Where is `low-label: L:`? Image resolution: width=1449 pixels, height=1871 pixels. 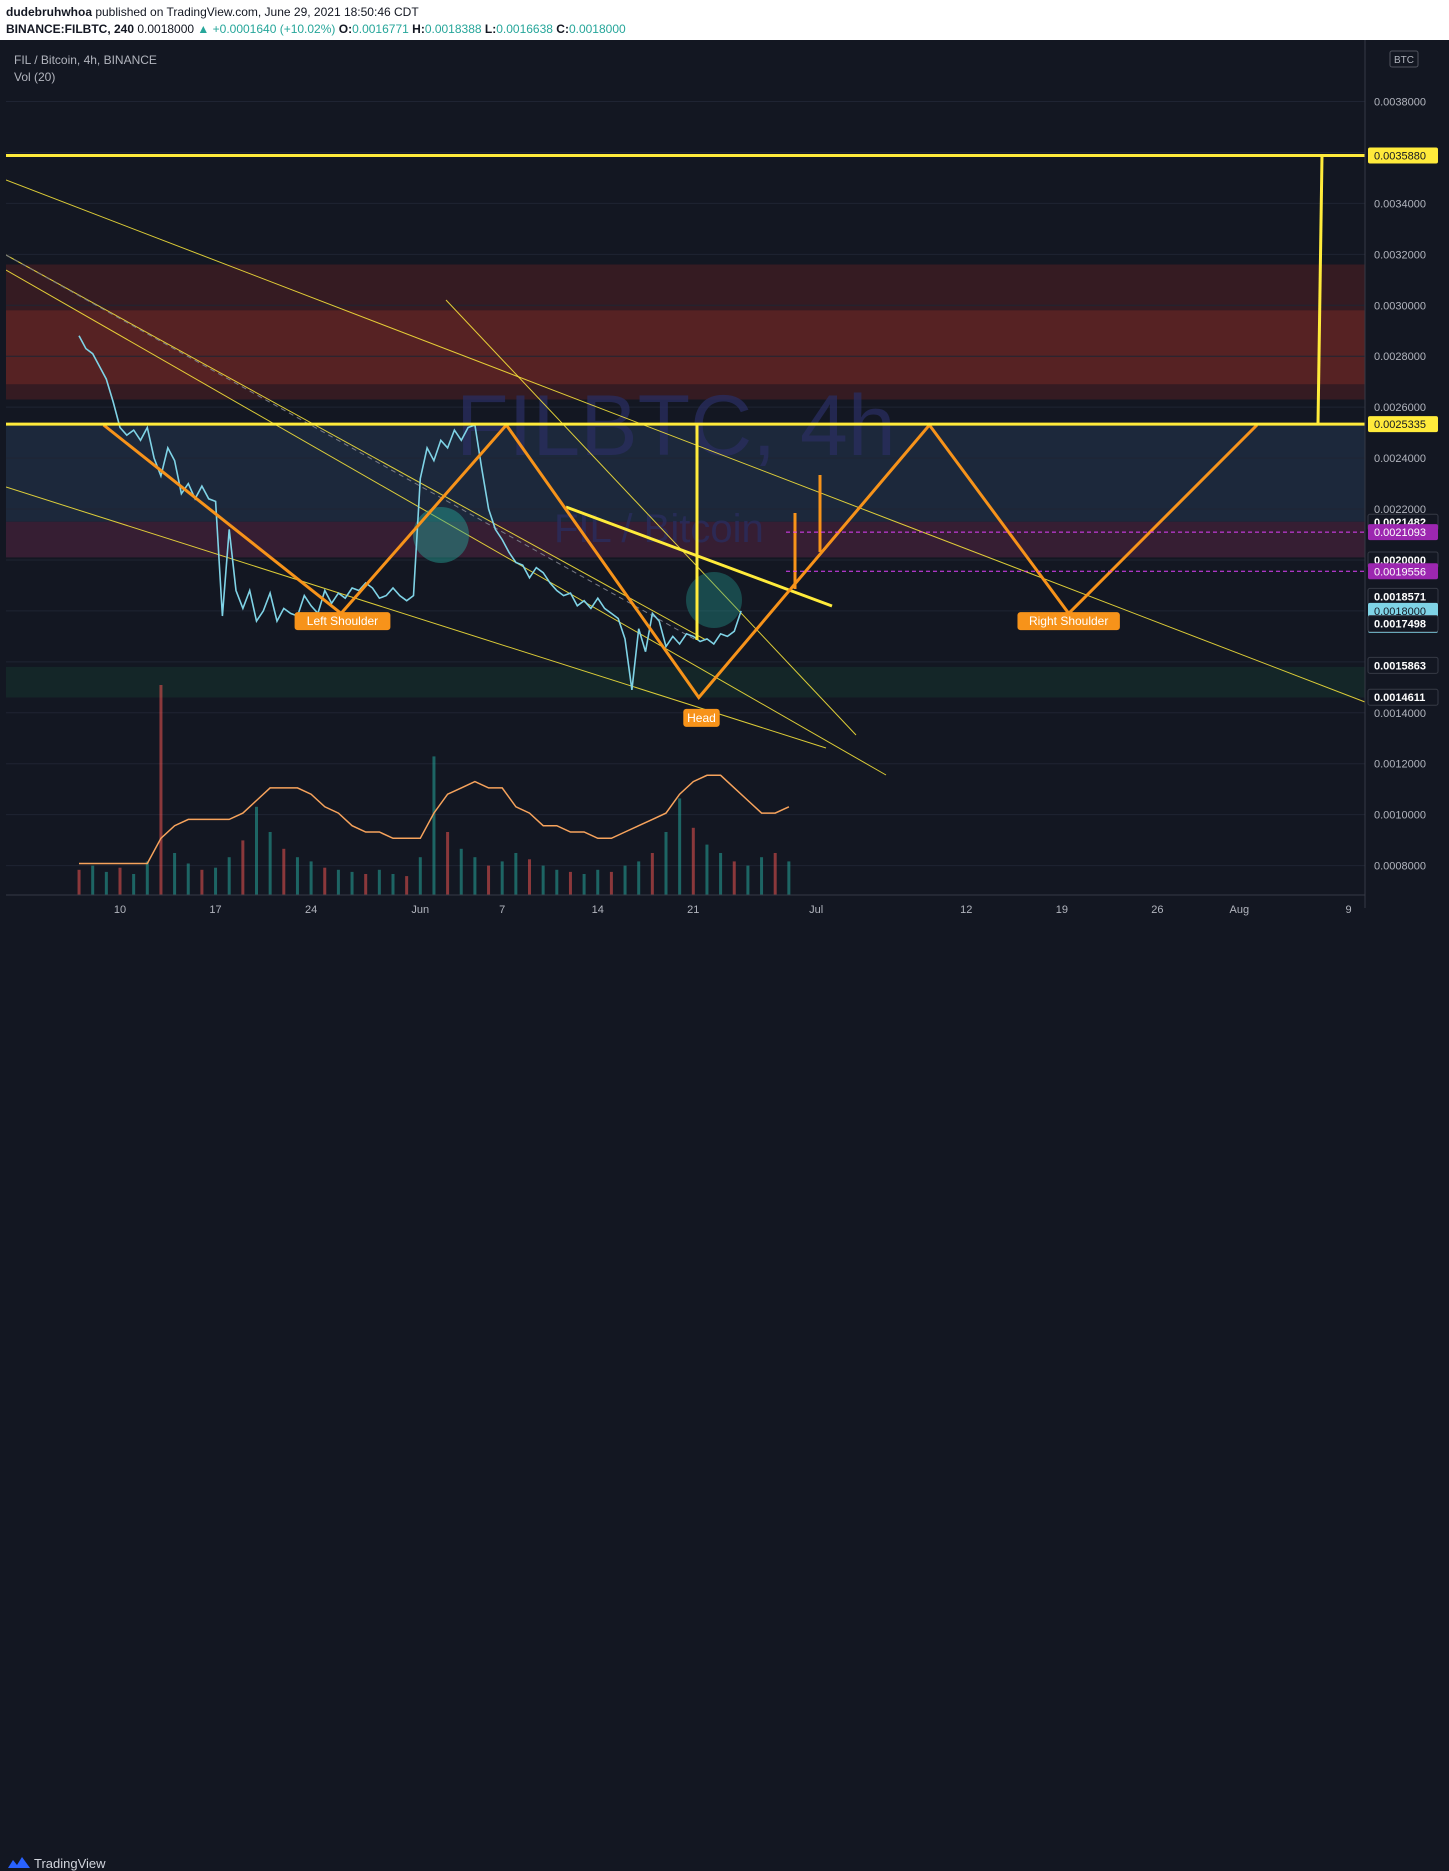
low-label: L: is located at coordinates (489, 29).